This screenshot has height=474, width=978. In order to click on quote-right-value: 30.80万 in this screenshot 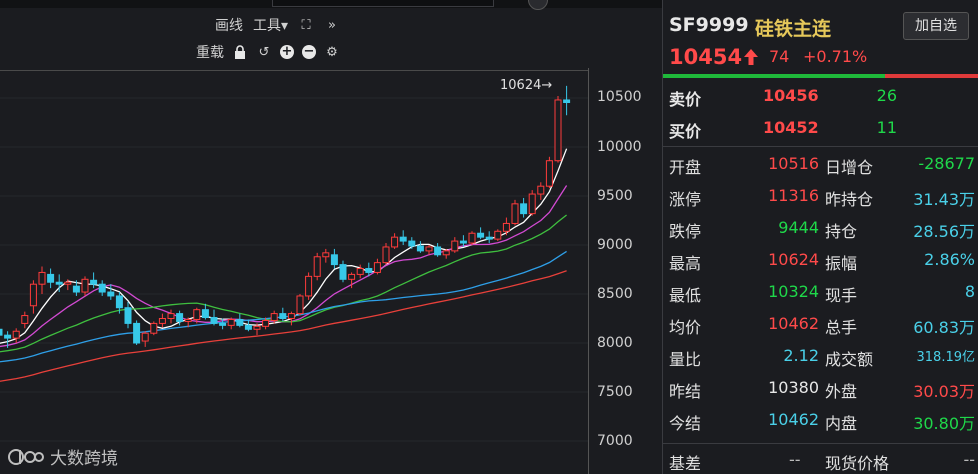, I will do `click(944, 423)`.